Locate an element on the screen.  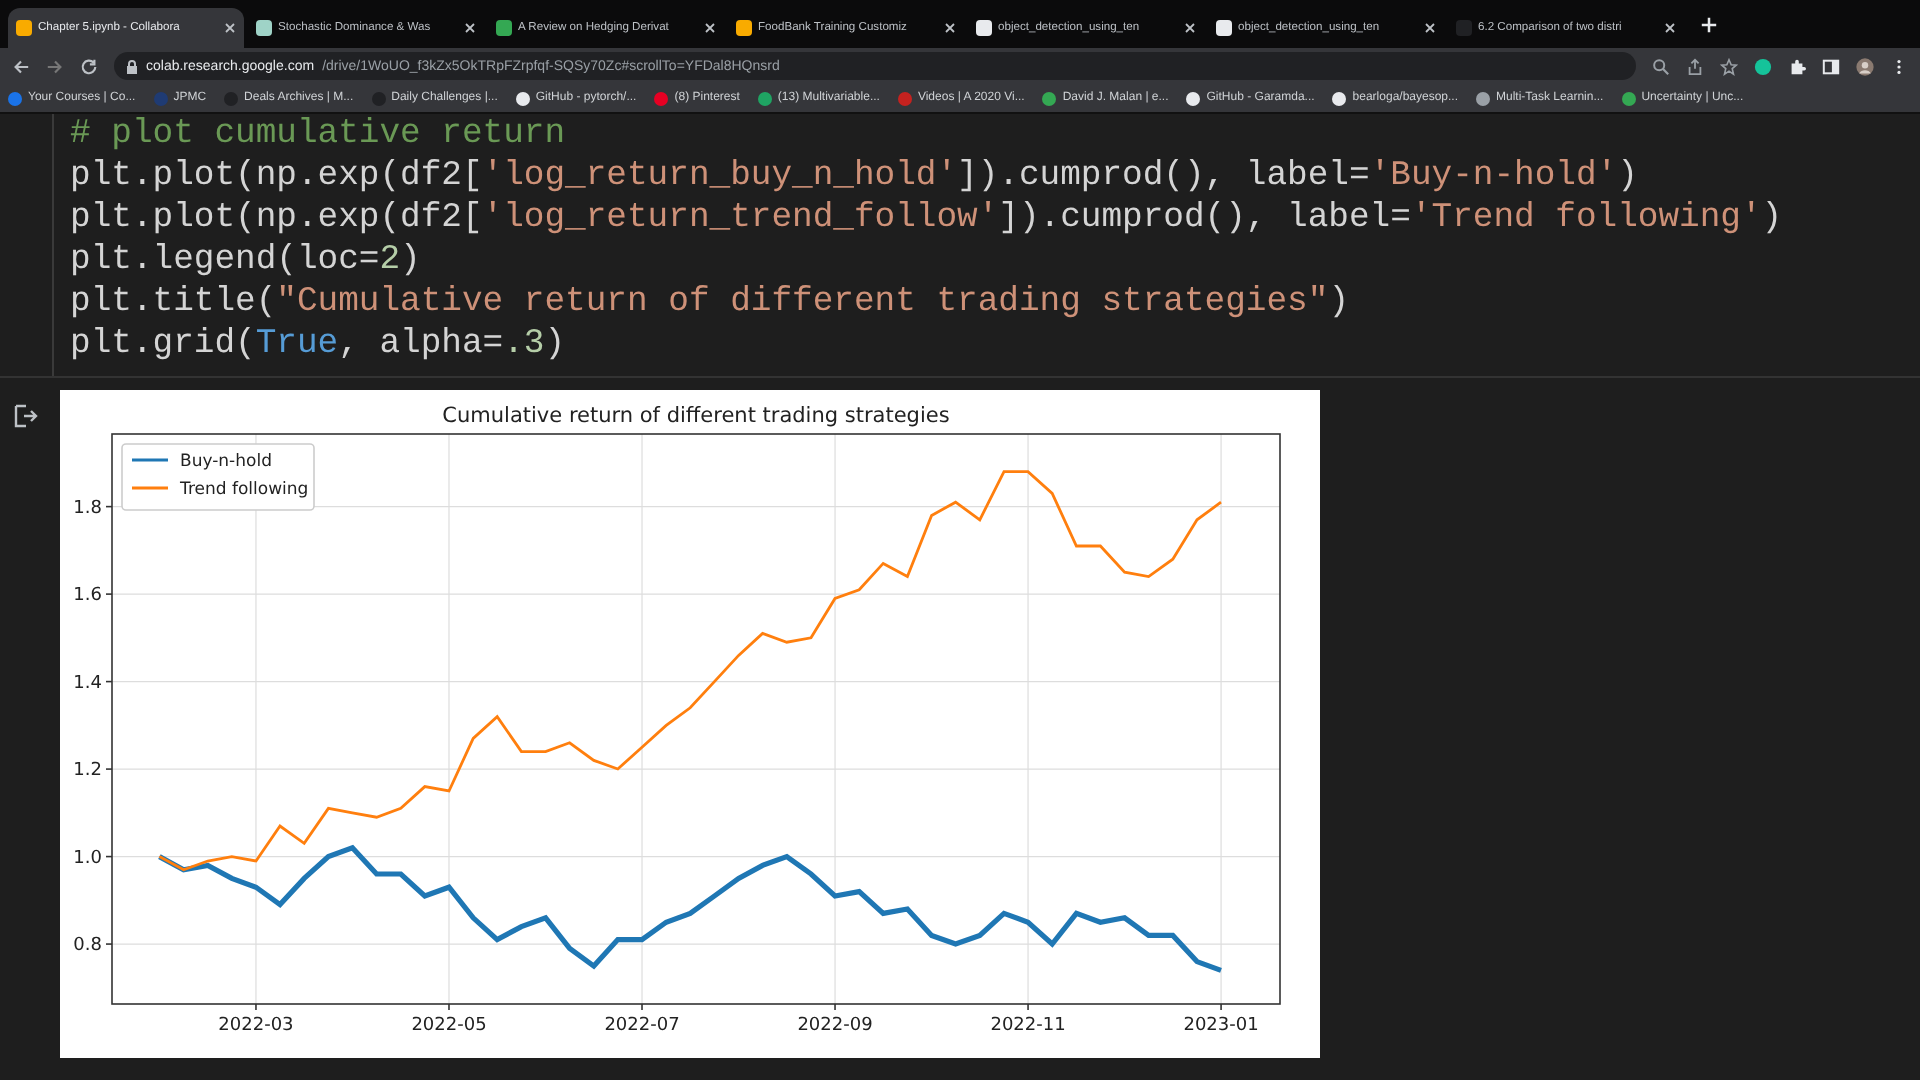
y-tick: 1.6 is located at coordinates (93, 596).